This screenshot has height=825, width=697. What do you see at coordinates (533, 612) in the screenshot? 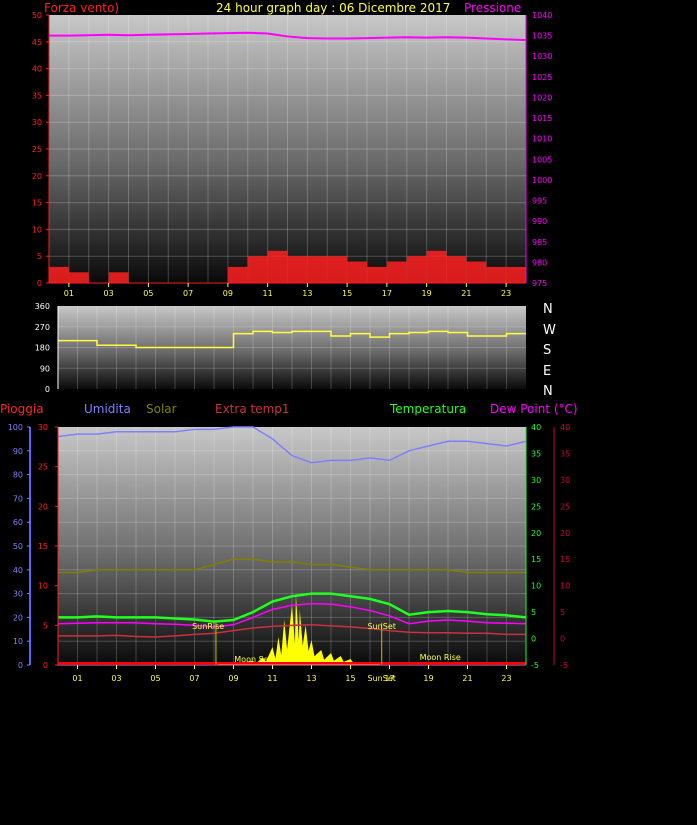
I see `temp-tick-label: 5` at bounding box center [533, 612].